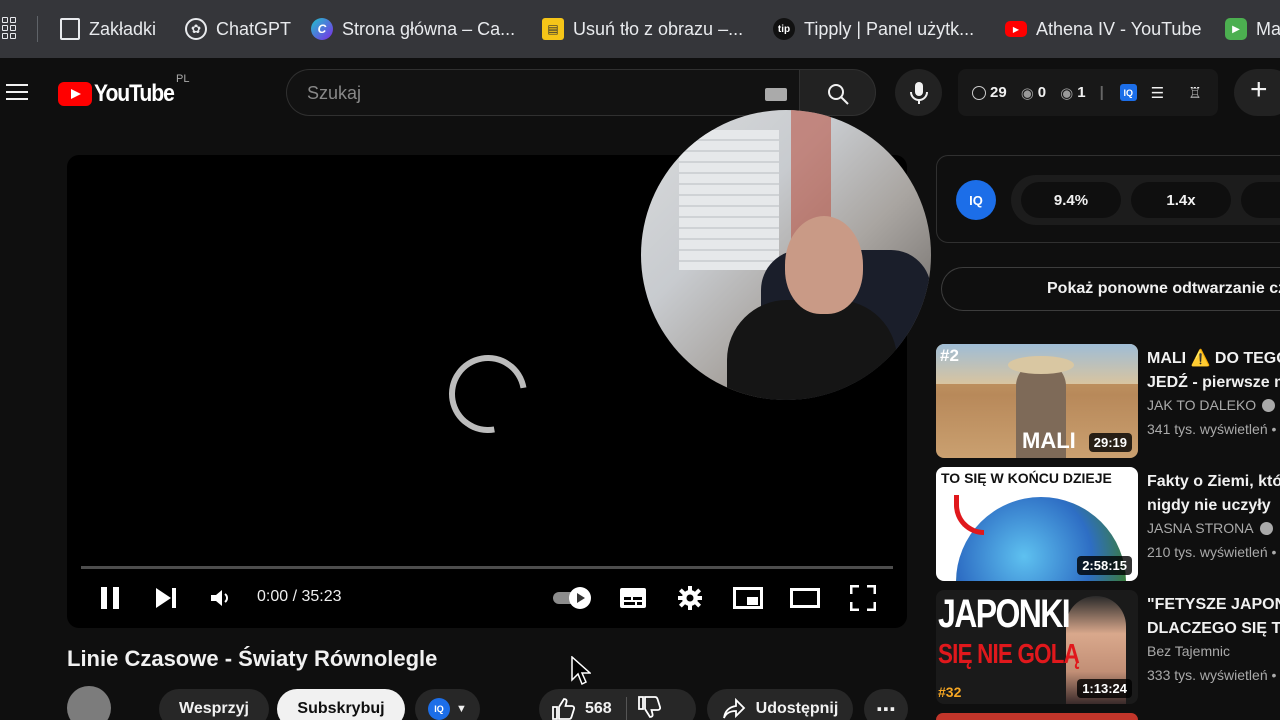 The width and height of the screenshot is (1280, 720). I want to click on iq-logo: IQ, so click(976, 200).